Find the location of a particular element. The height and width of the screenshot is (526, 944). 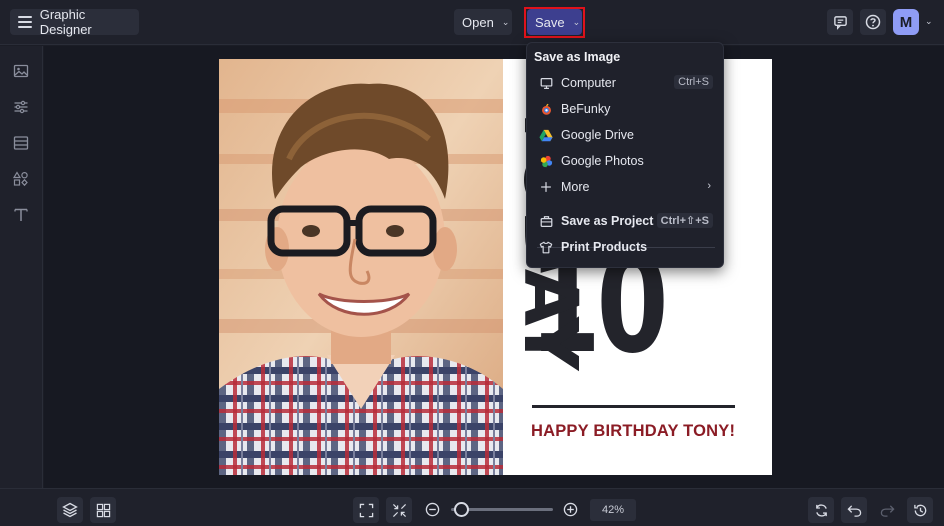

redo-icon is located at coordinates (887, 510).